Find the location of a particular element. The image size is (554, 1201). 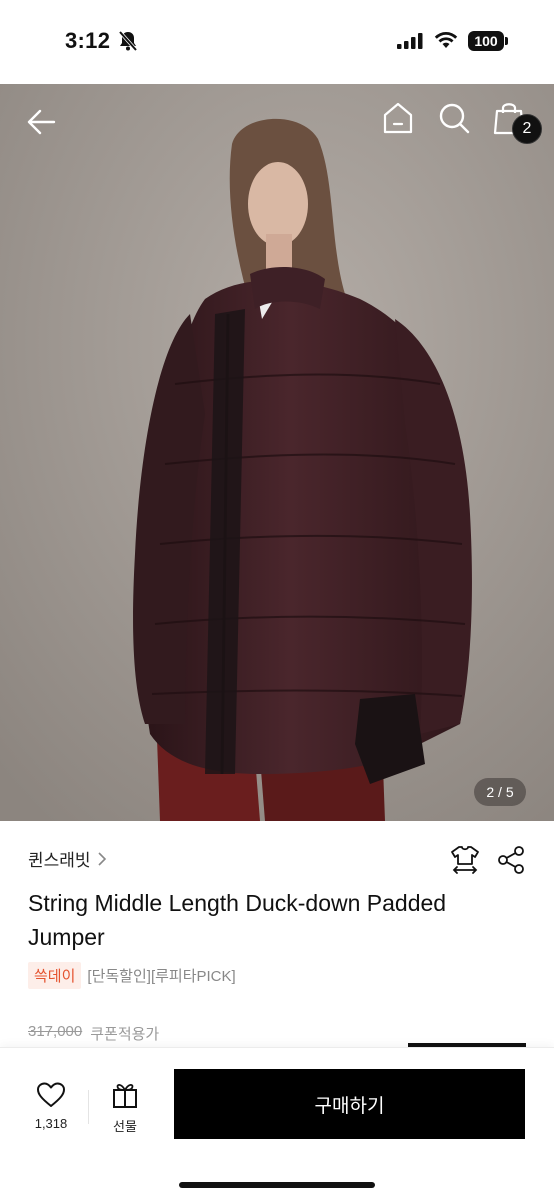

status-bar: 3:12 100 is located at coordinates (277, 42).